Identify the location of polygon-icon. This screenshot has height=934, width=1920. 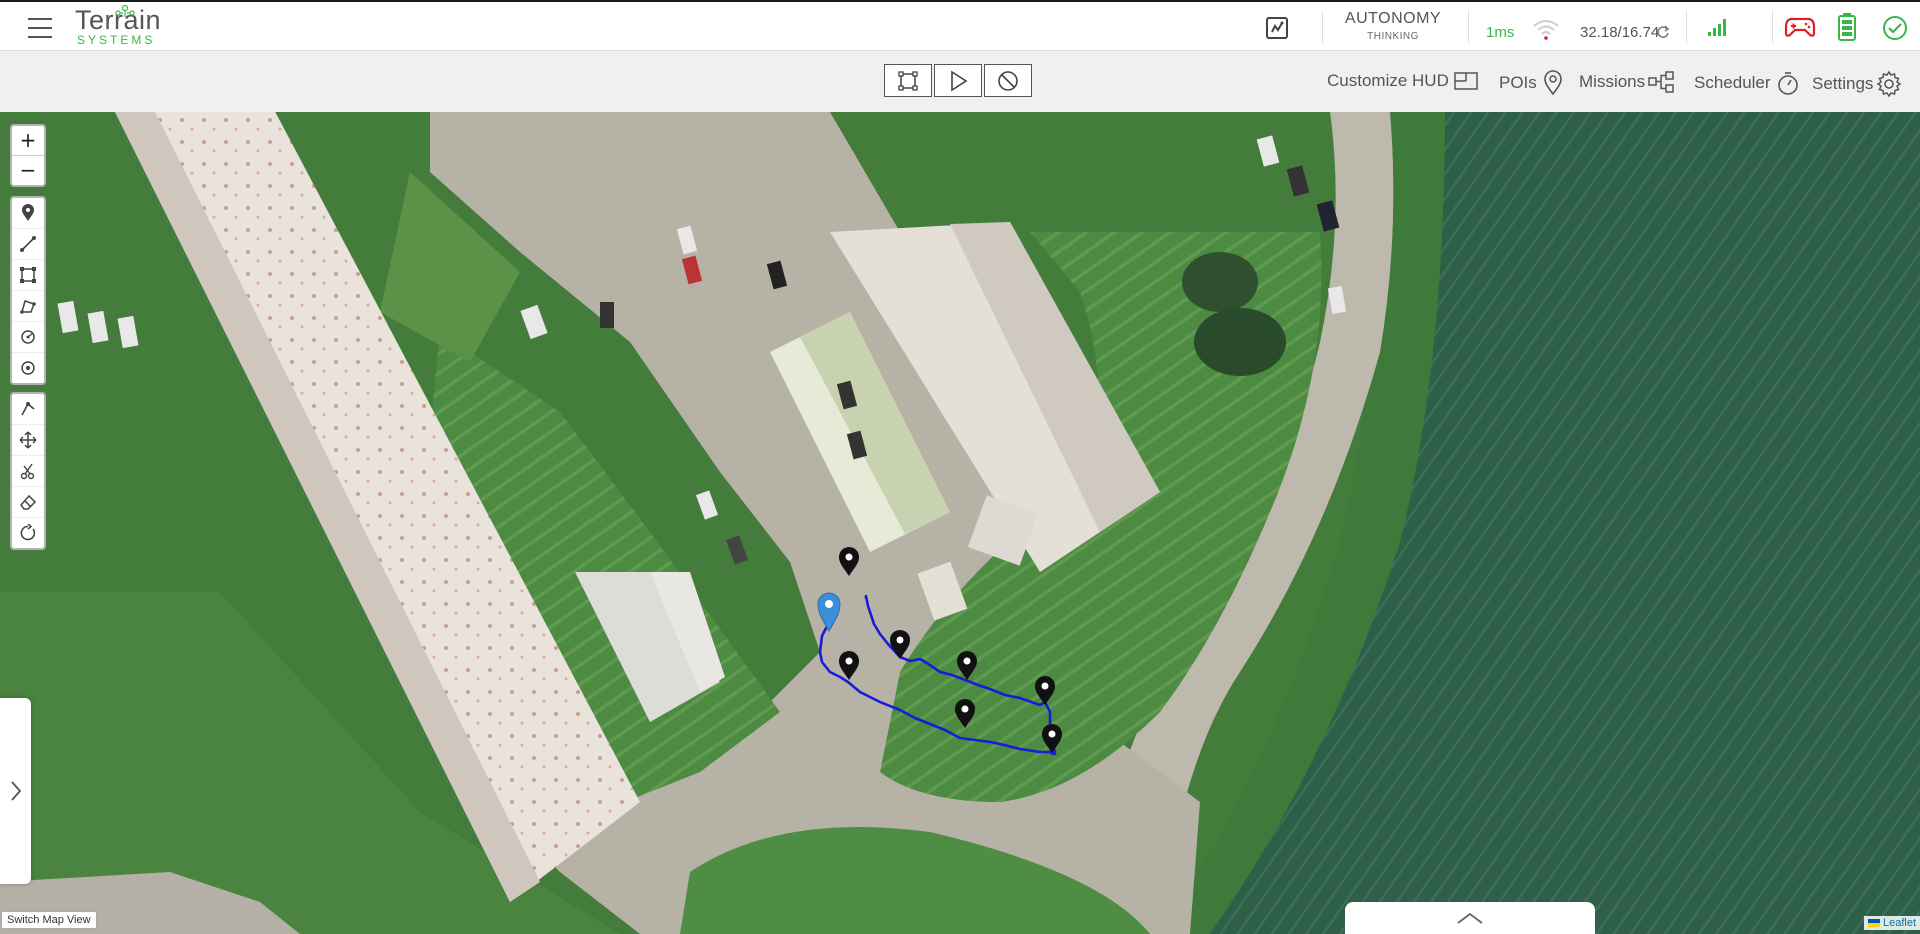
(28, 307).